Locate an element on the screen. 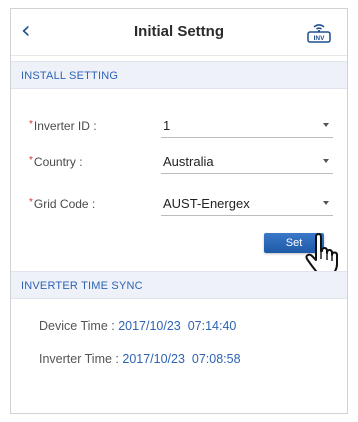  inverter-id-label: *Inverter ID : is located at coordinates (63, 126).